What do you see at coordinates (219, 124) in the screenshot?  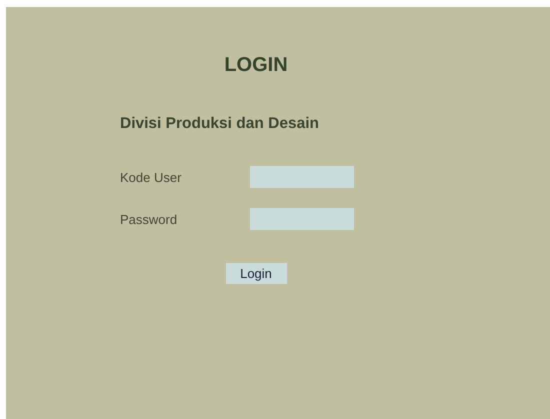 I see `division-heading: Divisi Produksi dan Desain` at bounding box center [219, 124].